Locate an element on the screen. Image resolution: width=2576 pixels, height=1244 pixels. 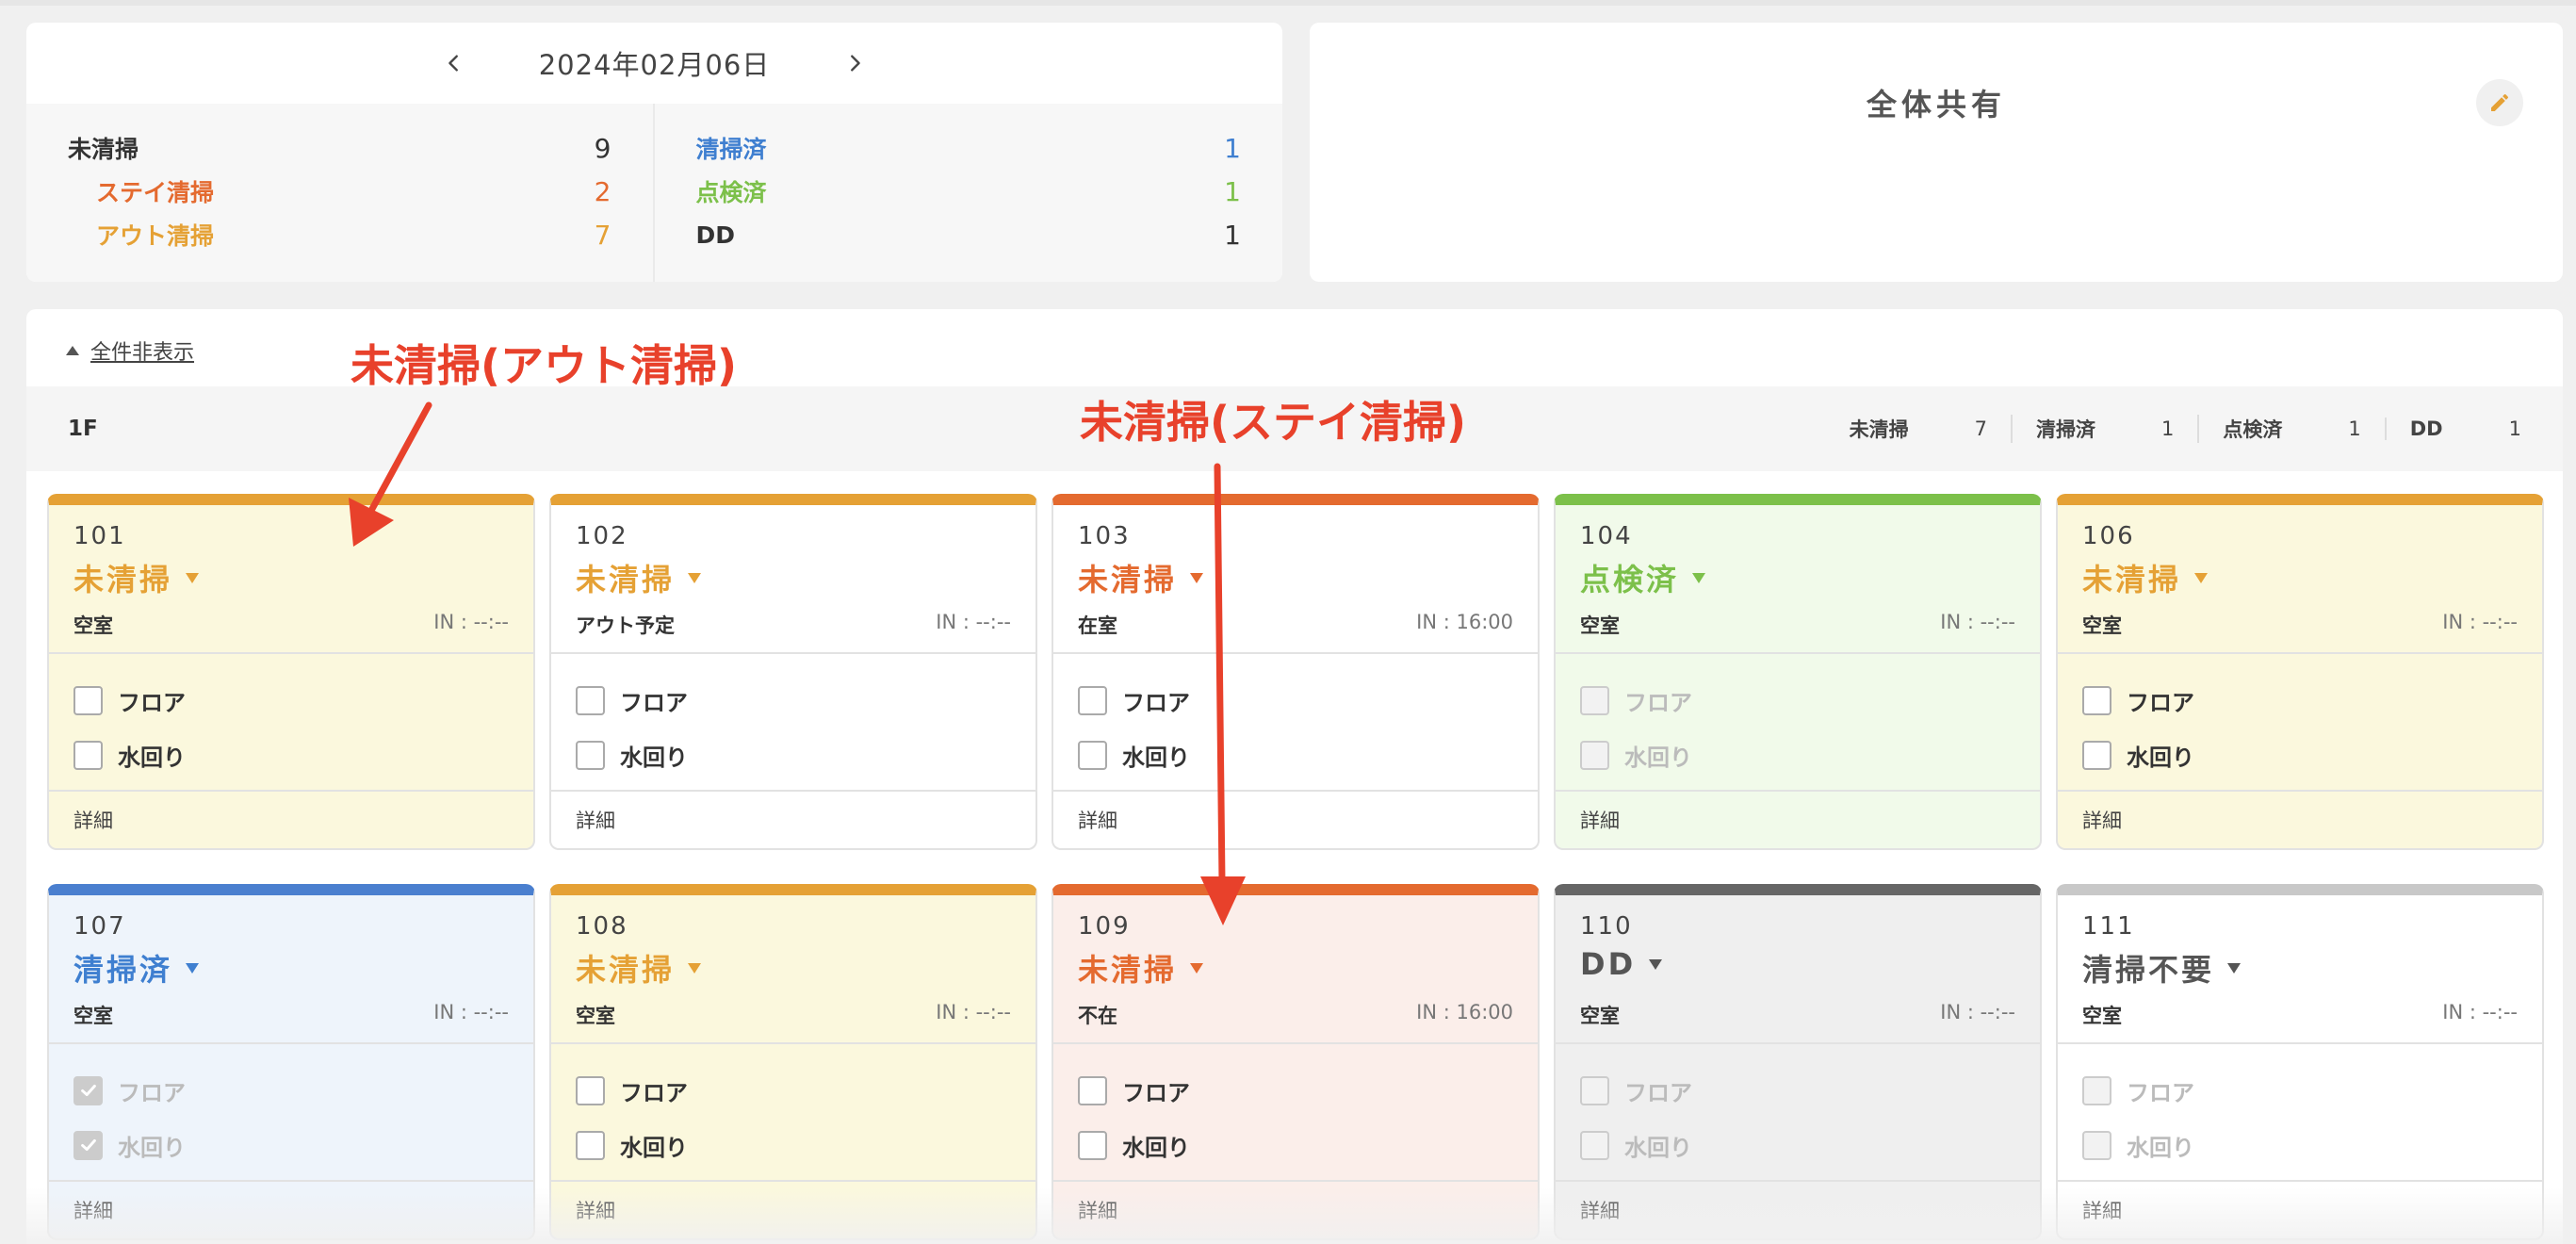
room-status-dropdown: 清掃不要 is located at coordinates (2300, 968).